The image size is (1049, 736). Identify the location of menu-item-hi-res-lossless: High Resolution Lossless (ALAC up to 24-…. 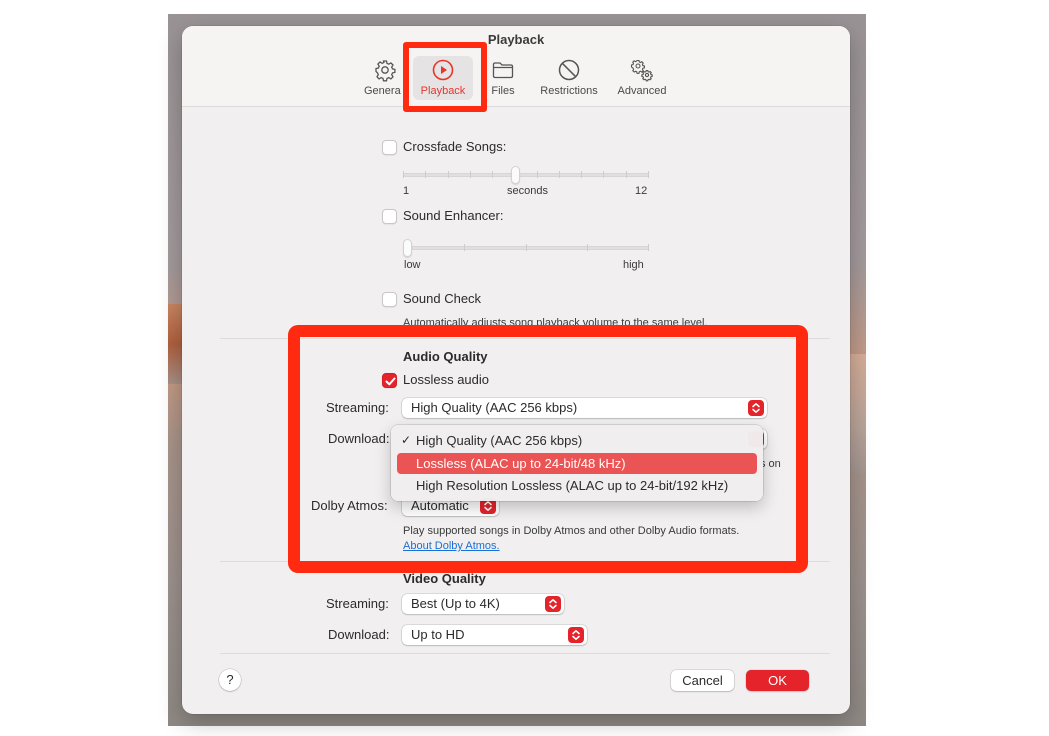
(577, 485).